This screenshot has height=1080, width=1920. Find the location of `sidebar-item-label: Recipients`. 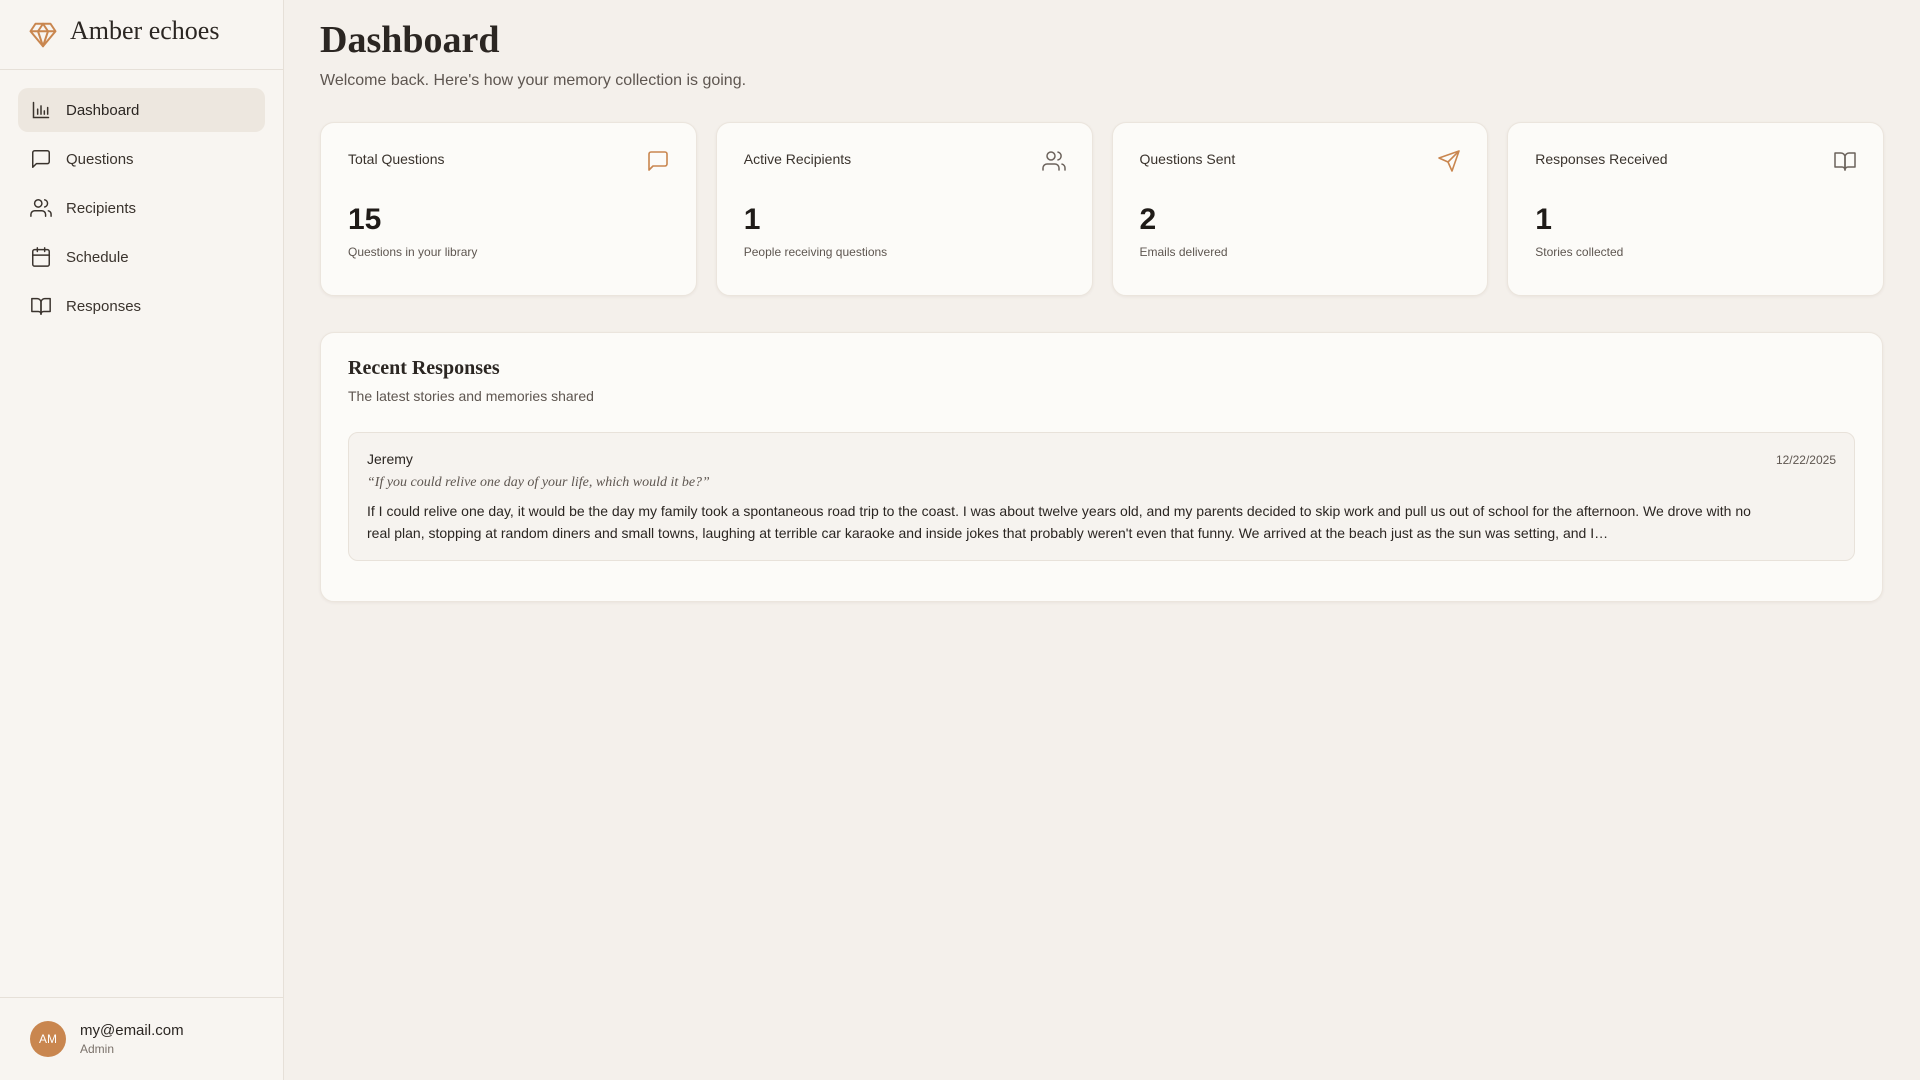

sidebar-item-label: Recipients is located at coordinates (101, 208).